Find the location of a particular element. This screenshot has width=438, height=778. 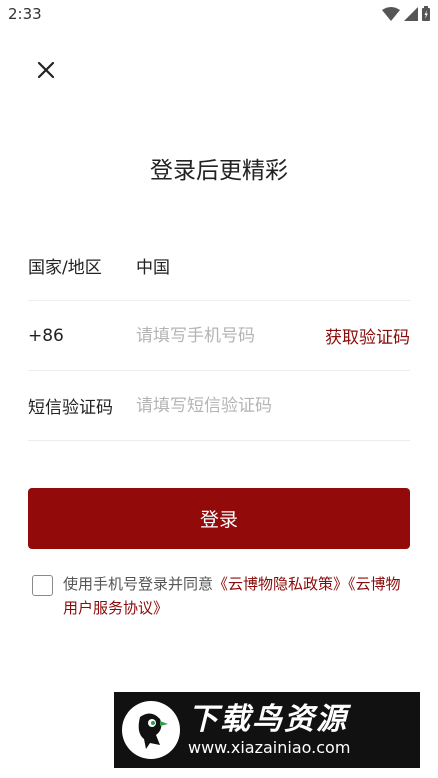

watermark-banner: 下载鸟资源 www.xiazainiao.com is located at coordinates (267, 730).